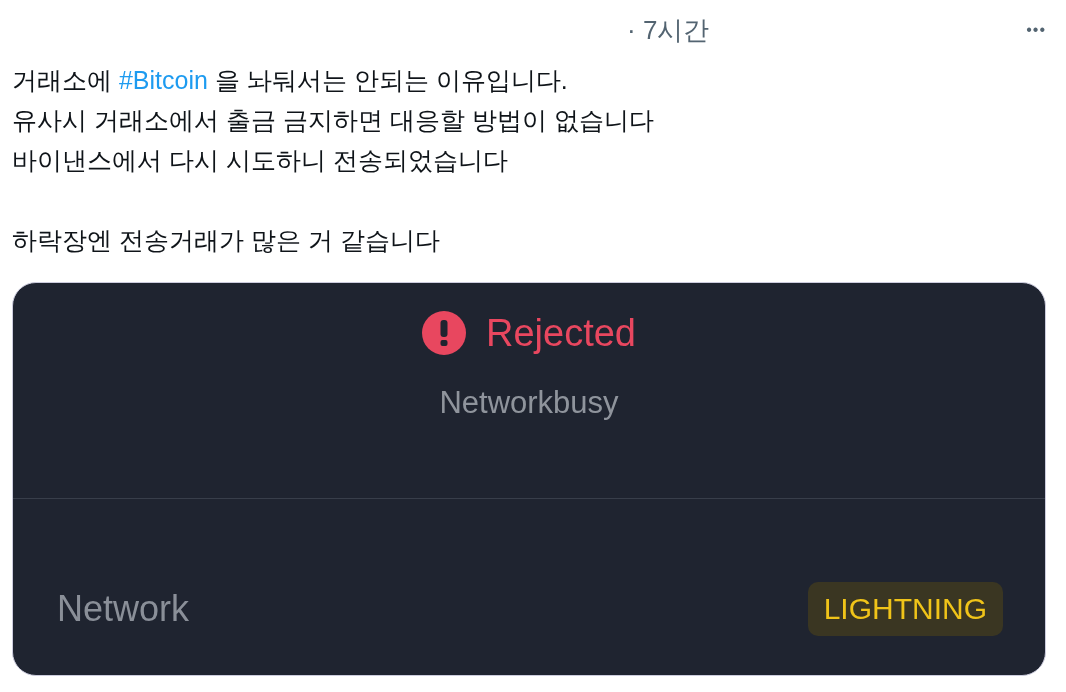 Image resolution: width=1066 pixels, height=692 pixels. I want to click on alert-icon, so click(444, 333).